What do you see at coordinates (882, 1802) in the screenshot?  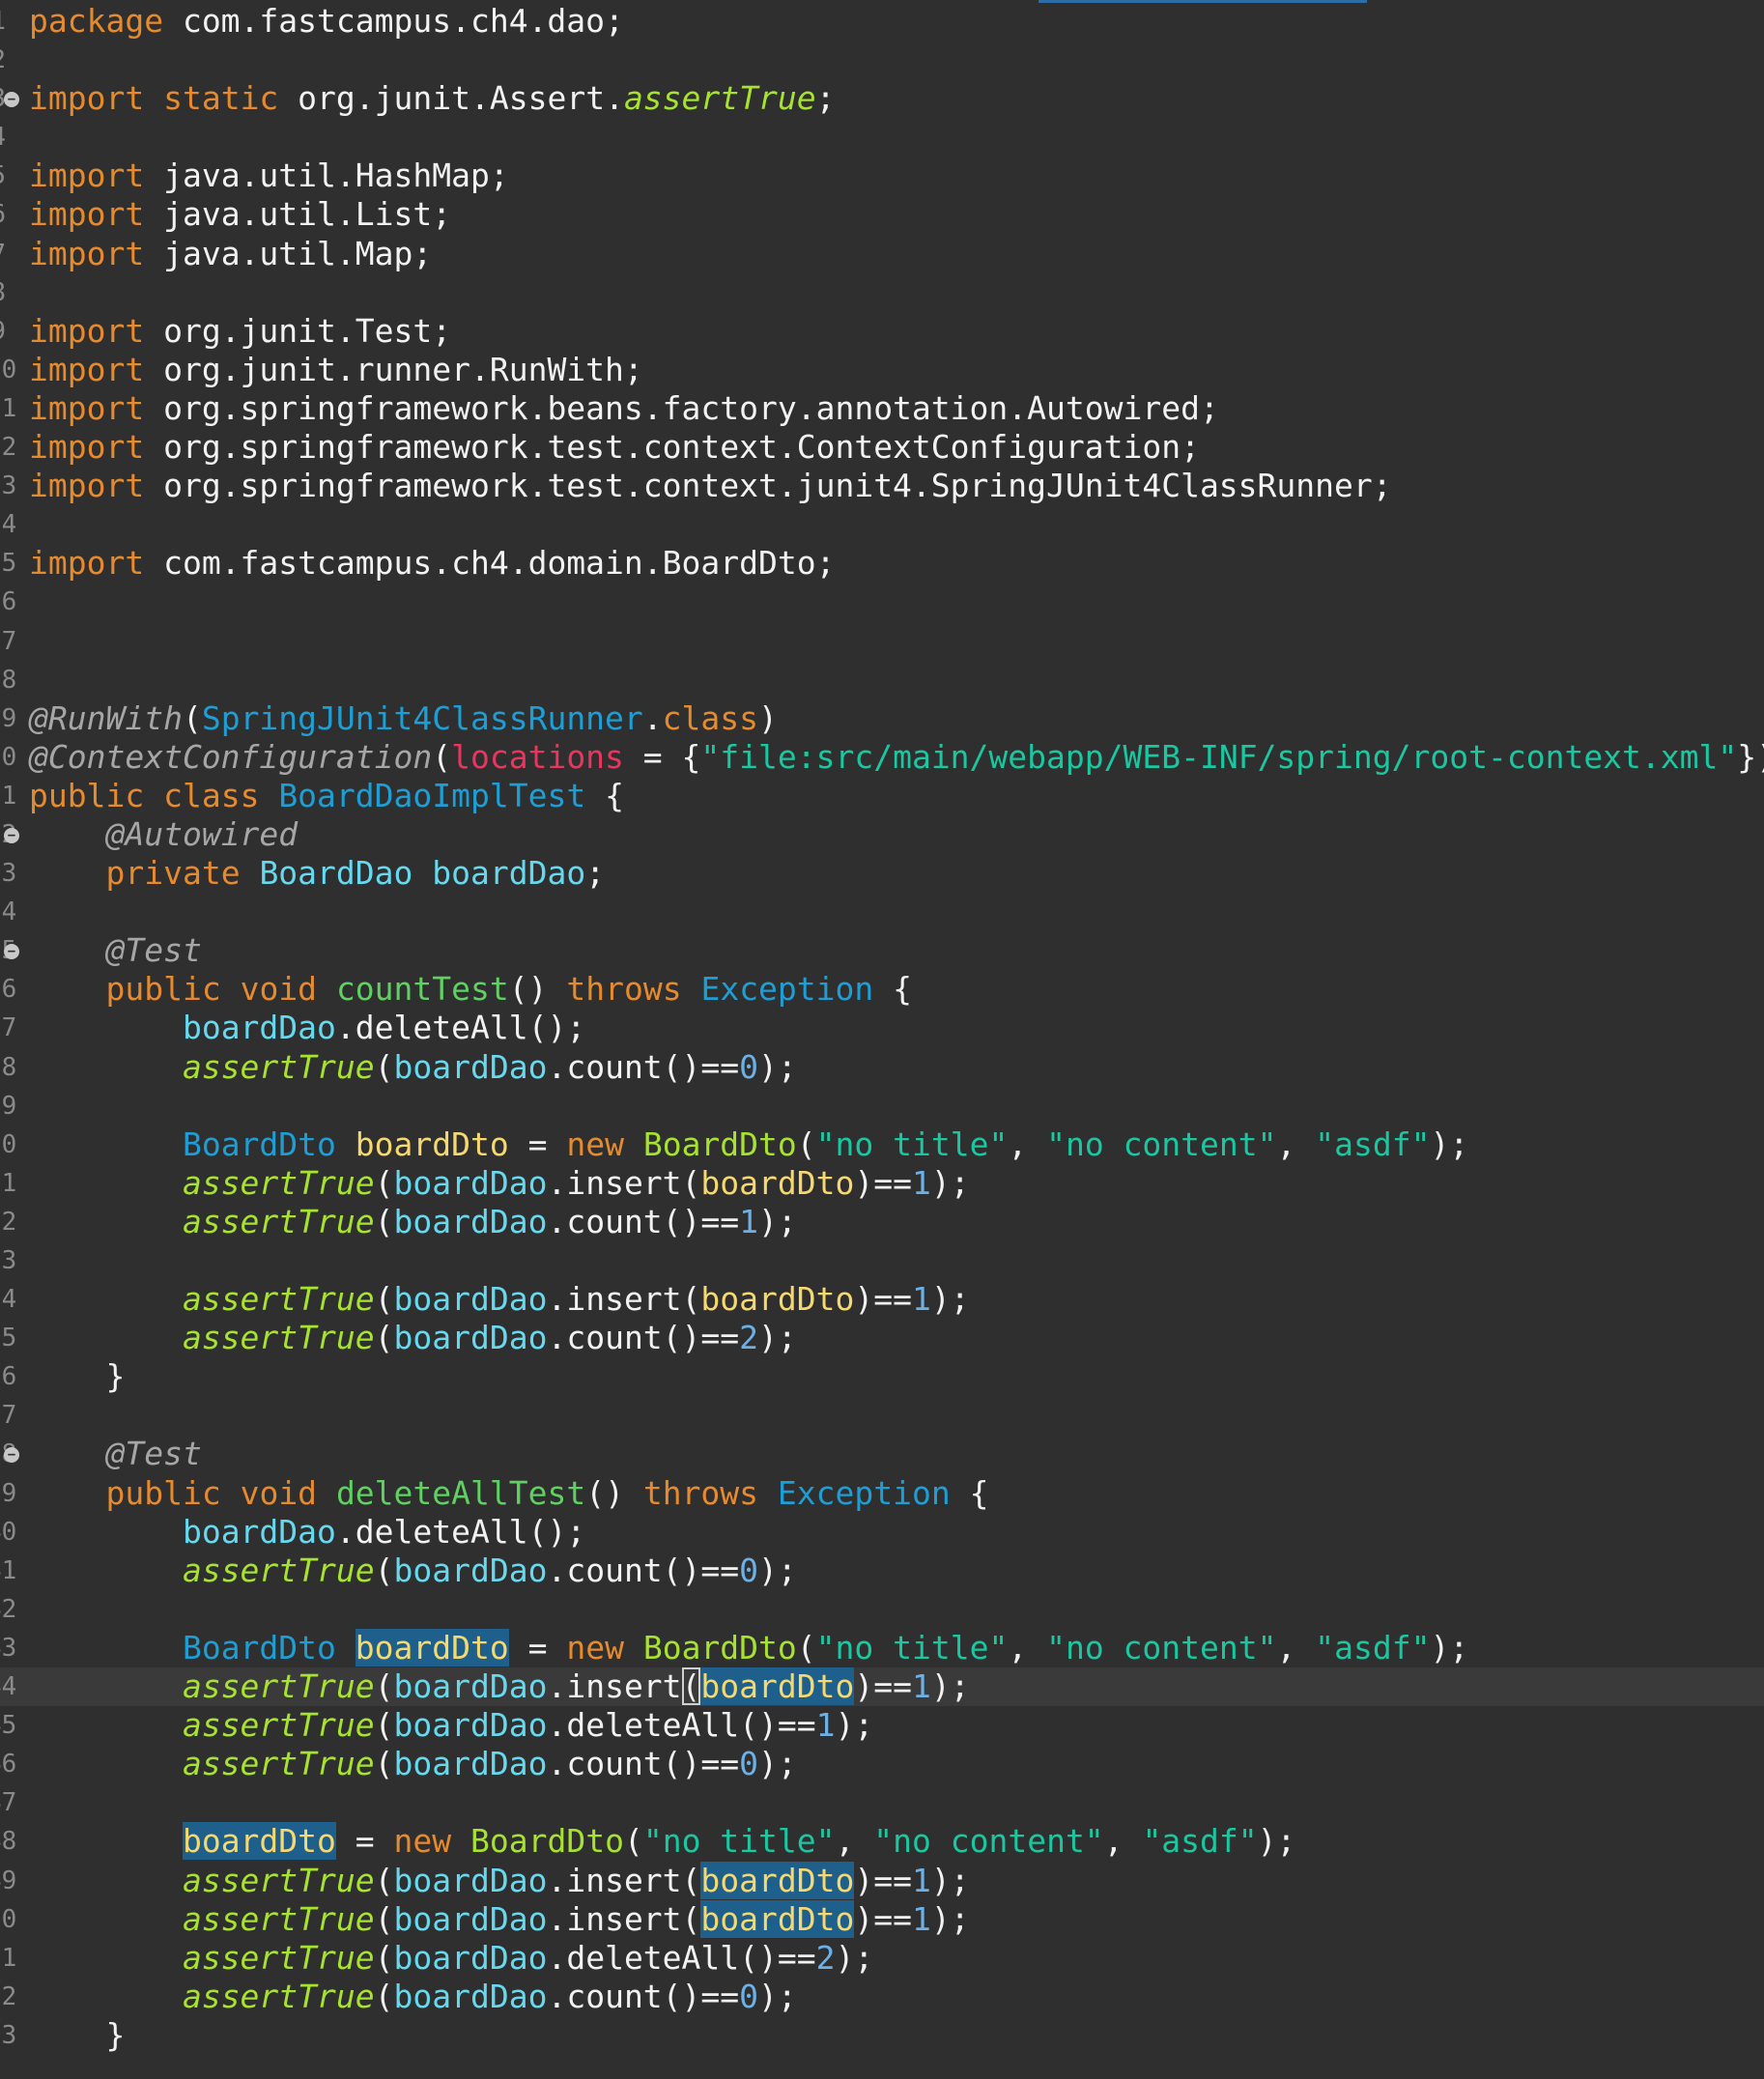 I see `code-line: 47` at bounding box center [882, 1802].